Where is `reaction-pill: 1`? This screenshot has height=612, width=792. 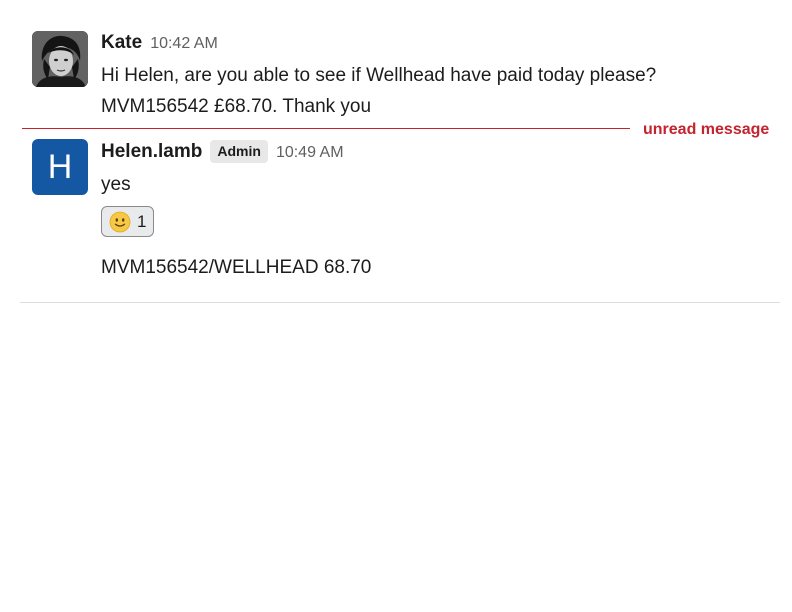 reaction-pill: 1 is located at coordinates (127, 221).